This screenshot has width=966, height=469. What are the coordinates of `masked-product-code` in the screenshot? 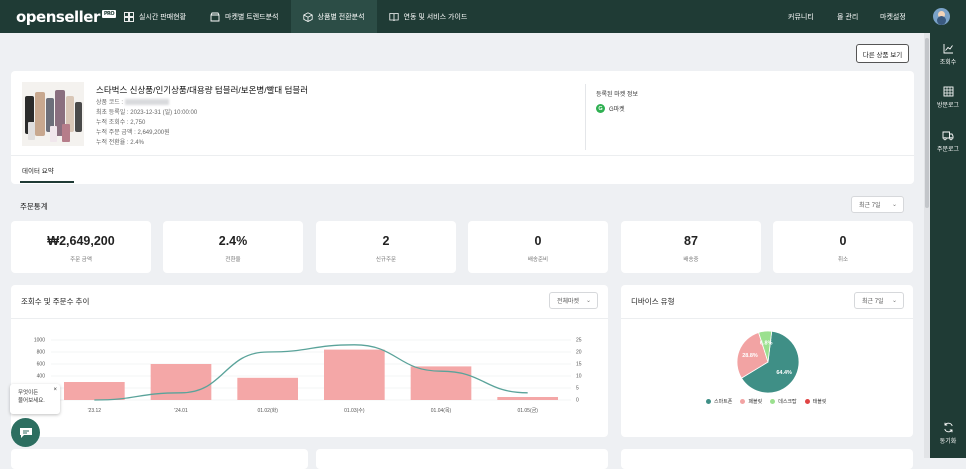 It's located at (146, 102).